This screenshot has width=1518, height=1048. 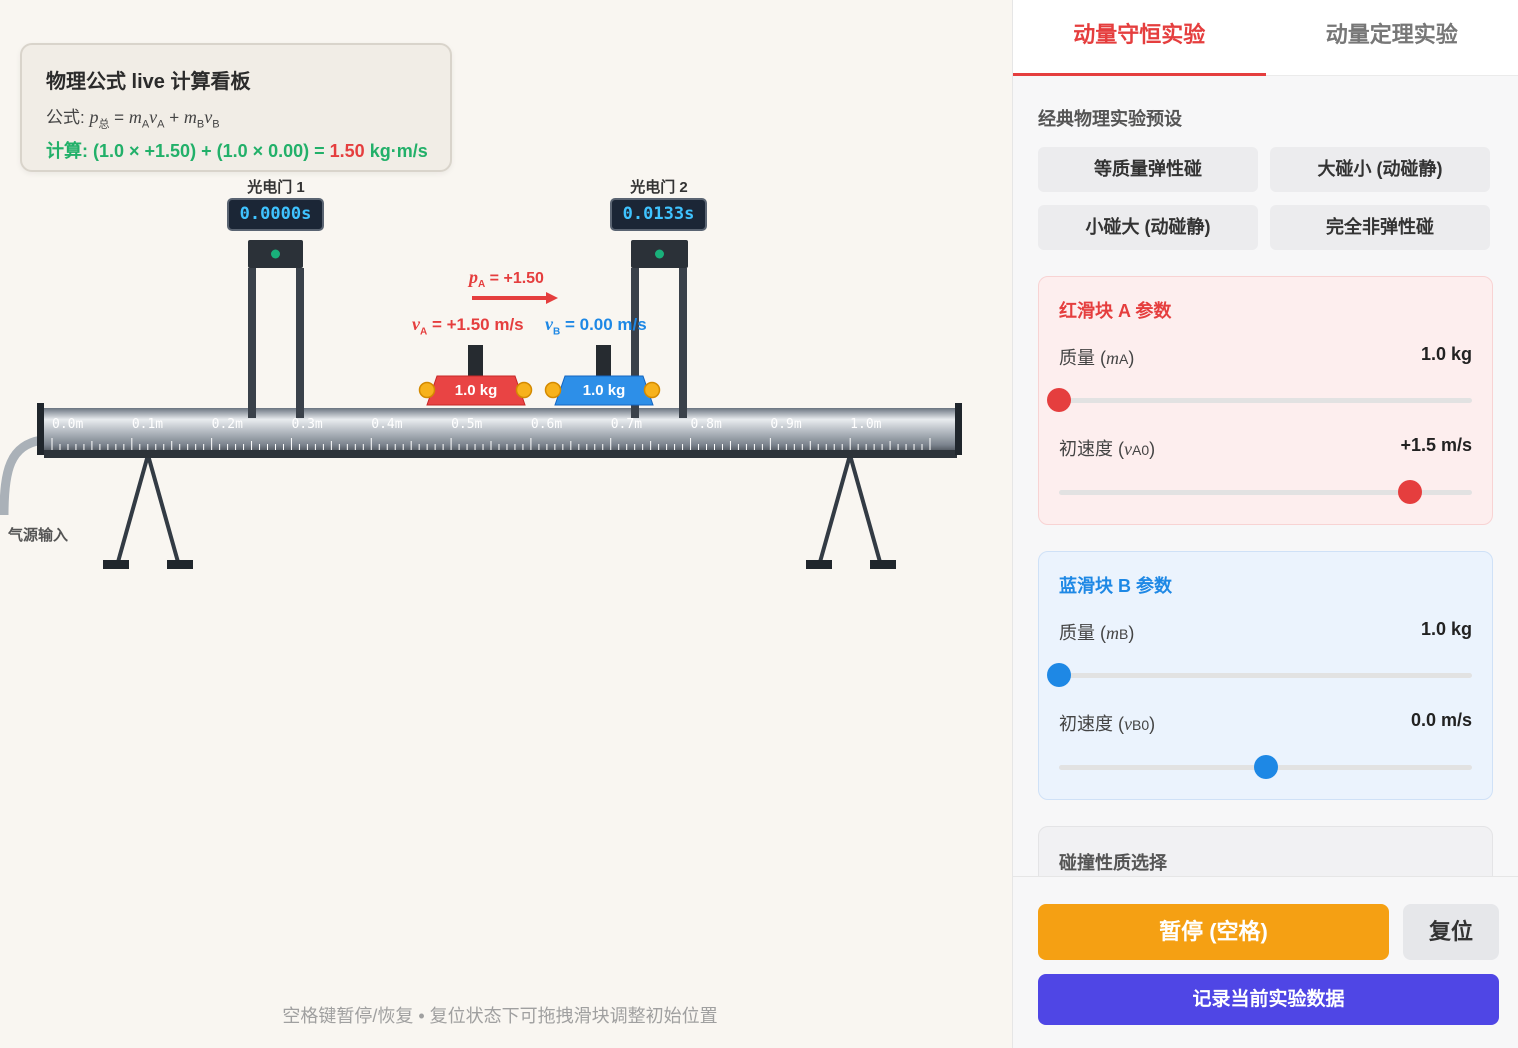 What do you see at coordinates (1451, 932) in the screenshot?
I see `reset-button: 复位` at bounding box center [1451, 932].